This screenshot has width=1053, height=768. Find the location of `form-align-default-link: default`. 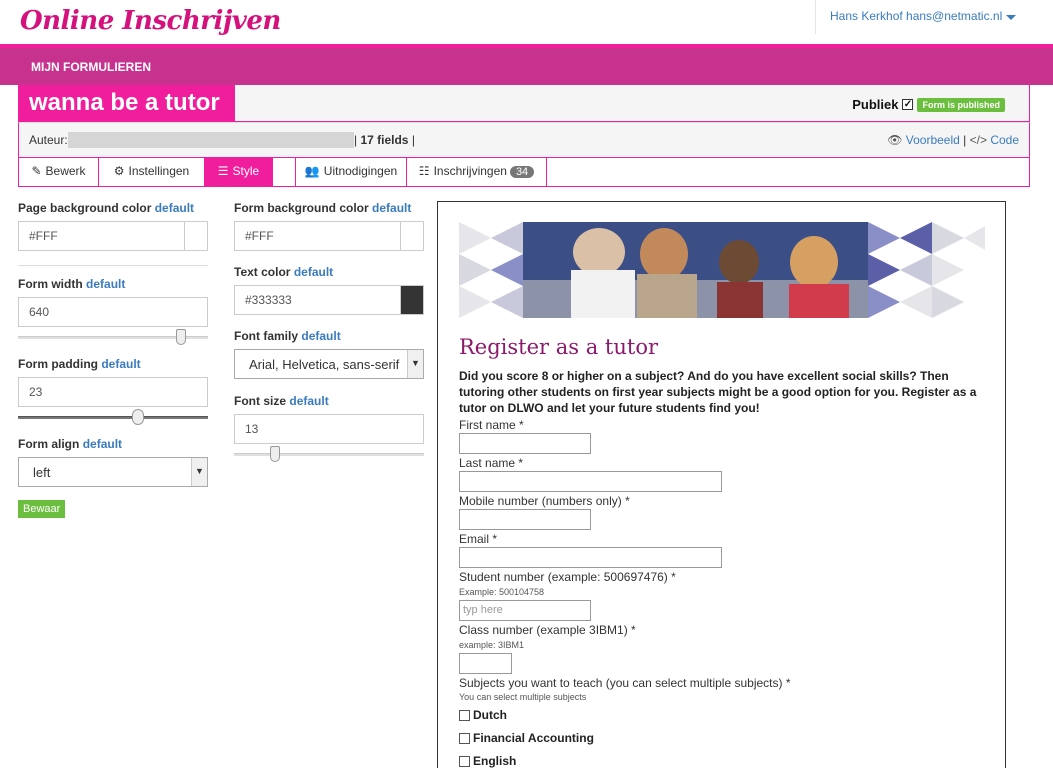

form-align-default-link: default is located at coordinates (102, 444).